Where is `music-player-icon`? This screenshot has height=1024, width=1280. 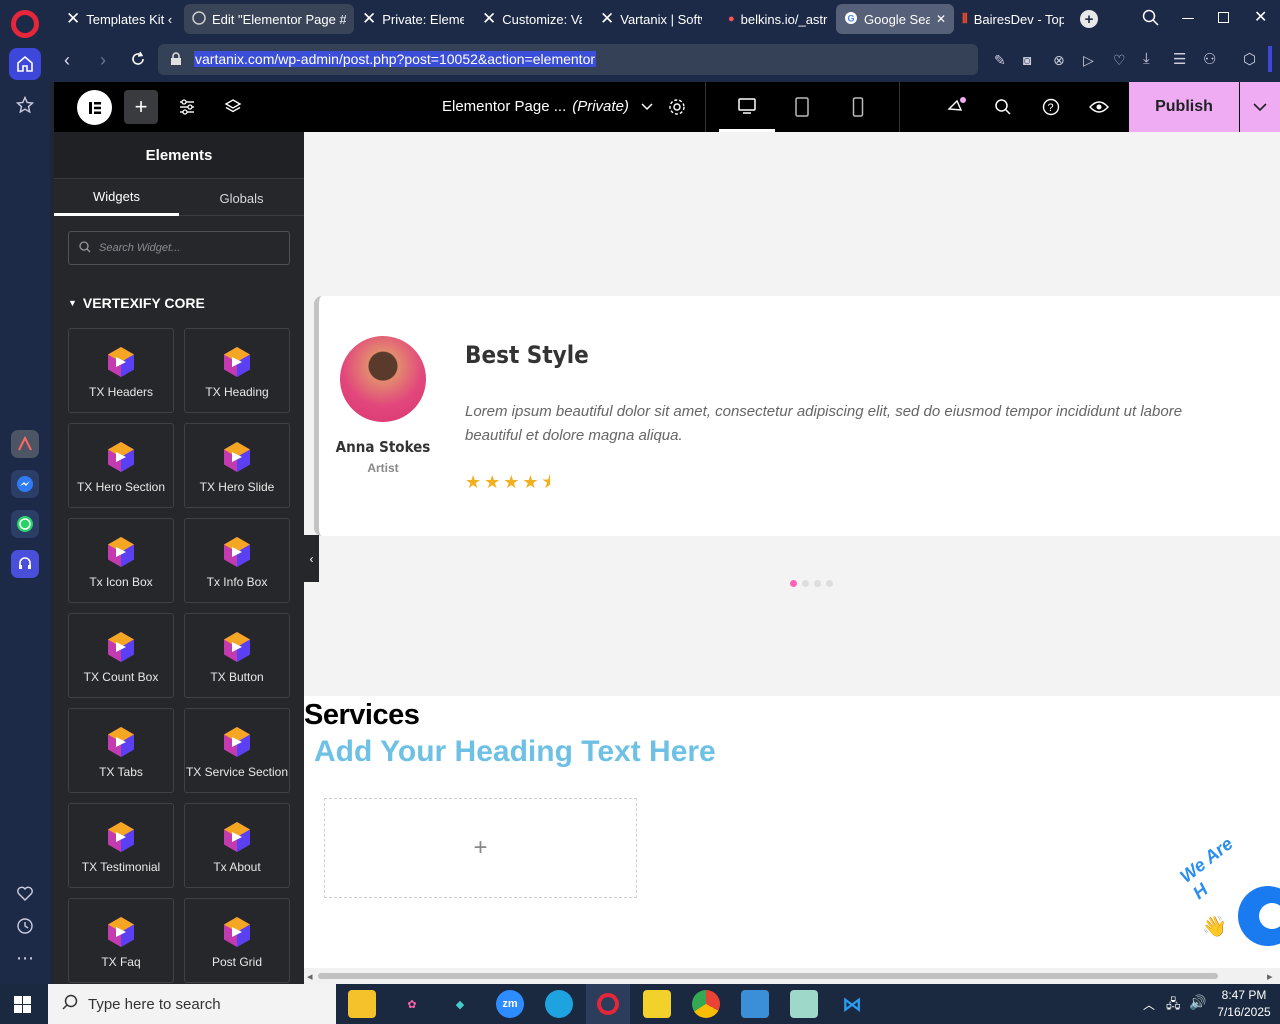
music-player-icon is located at coordinates (25, 564).